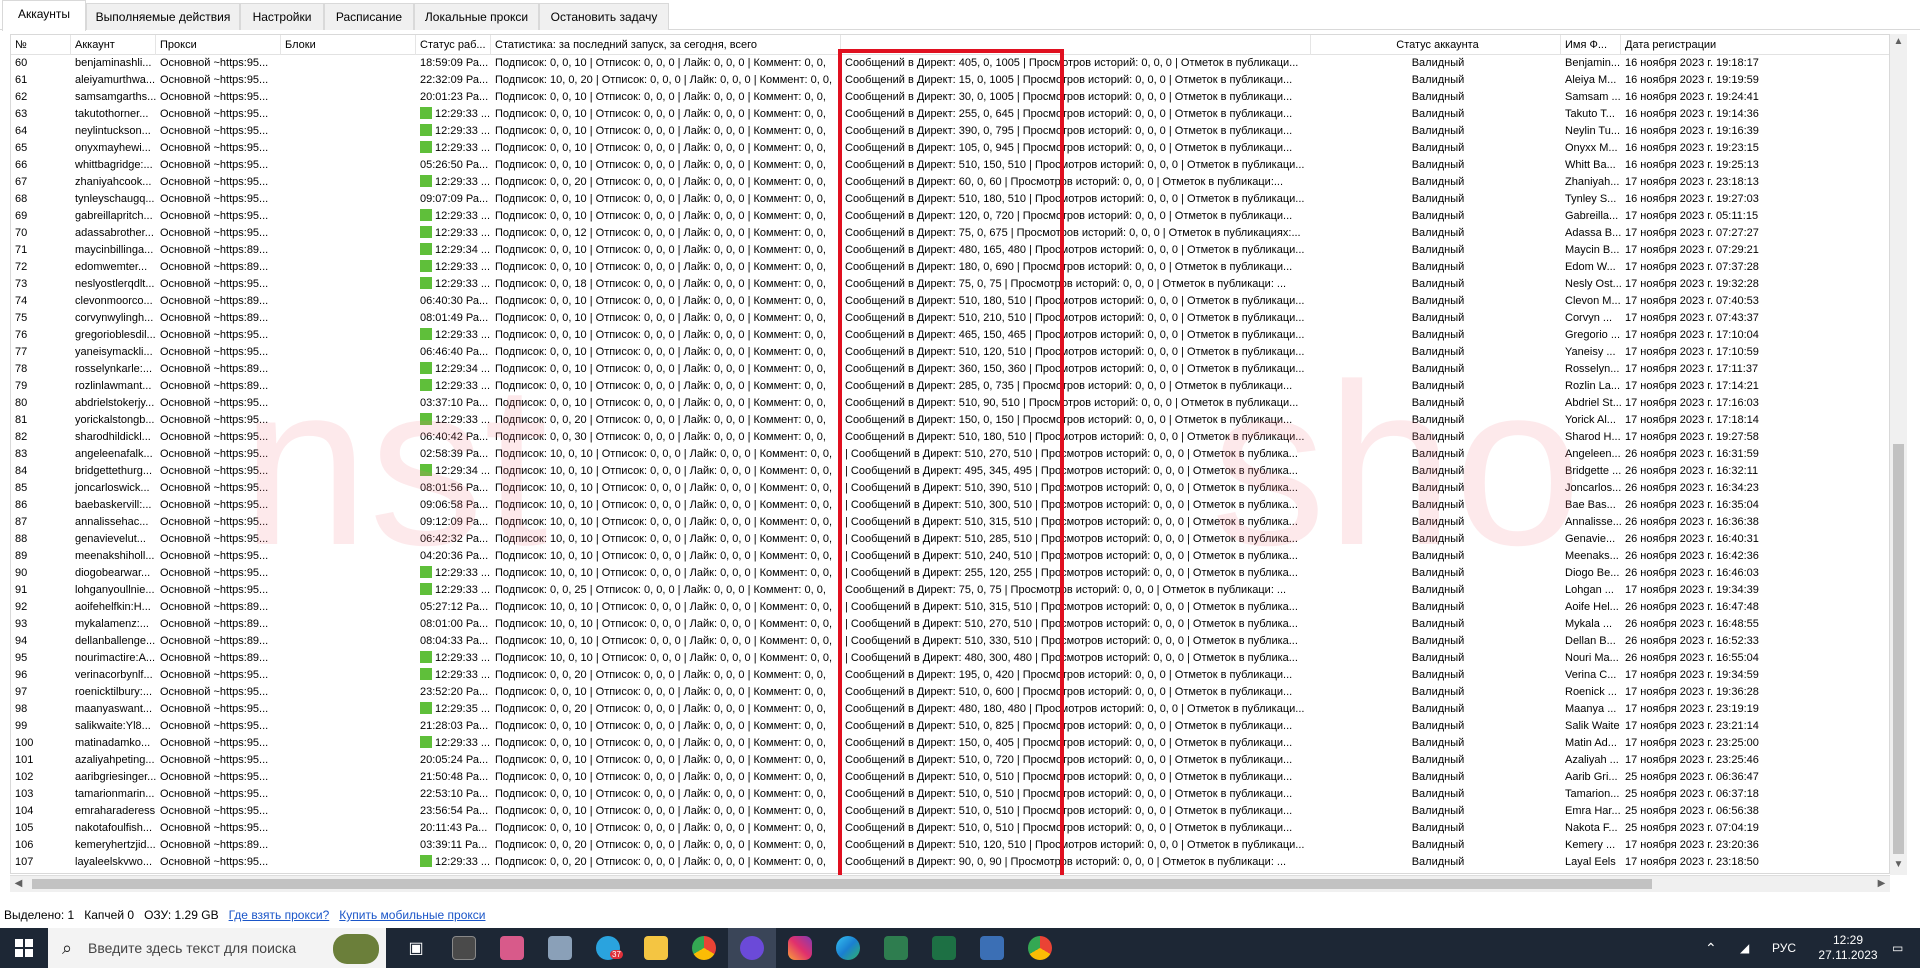 This screenshot has width=1920, height=968. I want to click on tab-running-actions: Выполняемые действия, so click(163, 16).